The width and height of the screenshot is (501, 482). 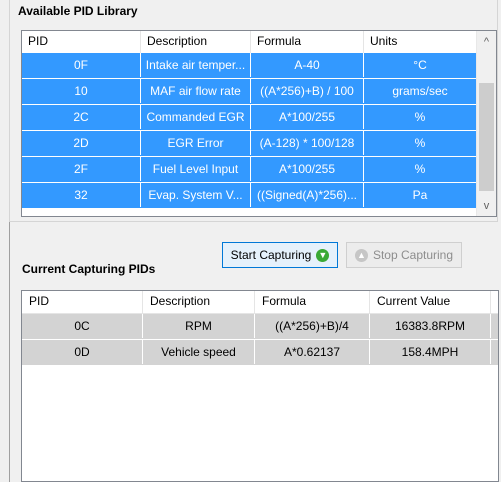 I want to click on stop-capturing-button: ▲ Stop Capturing, so click(x=404, y=255).